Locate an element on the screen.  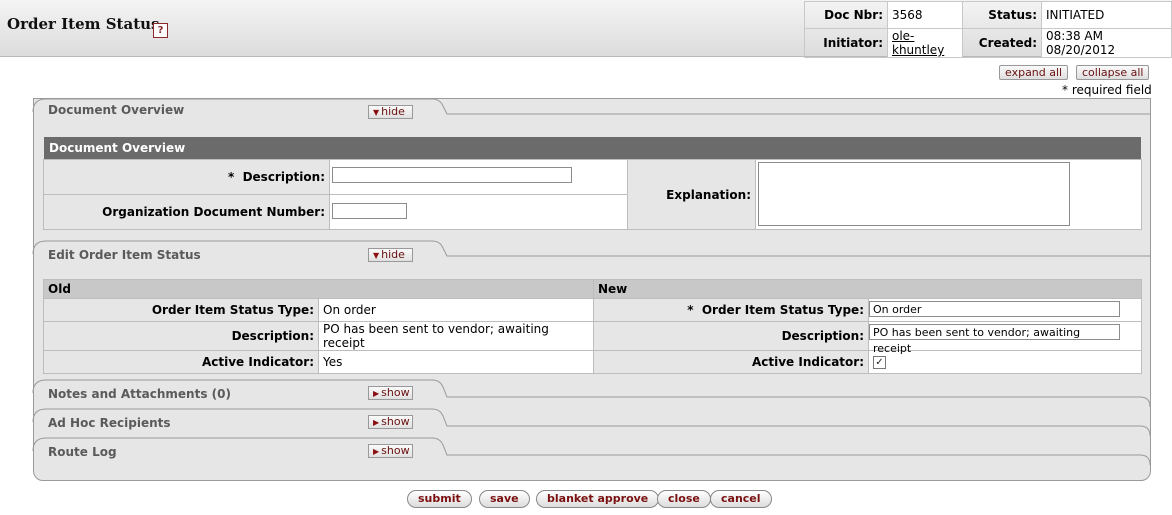
new-status-type-label: Order Item Status Type: is located at coordinates (782, 310).